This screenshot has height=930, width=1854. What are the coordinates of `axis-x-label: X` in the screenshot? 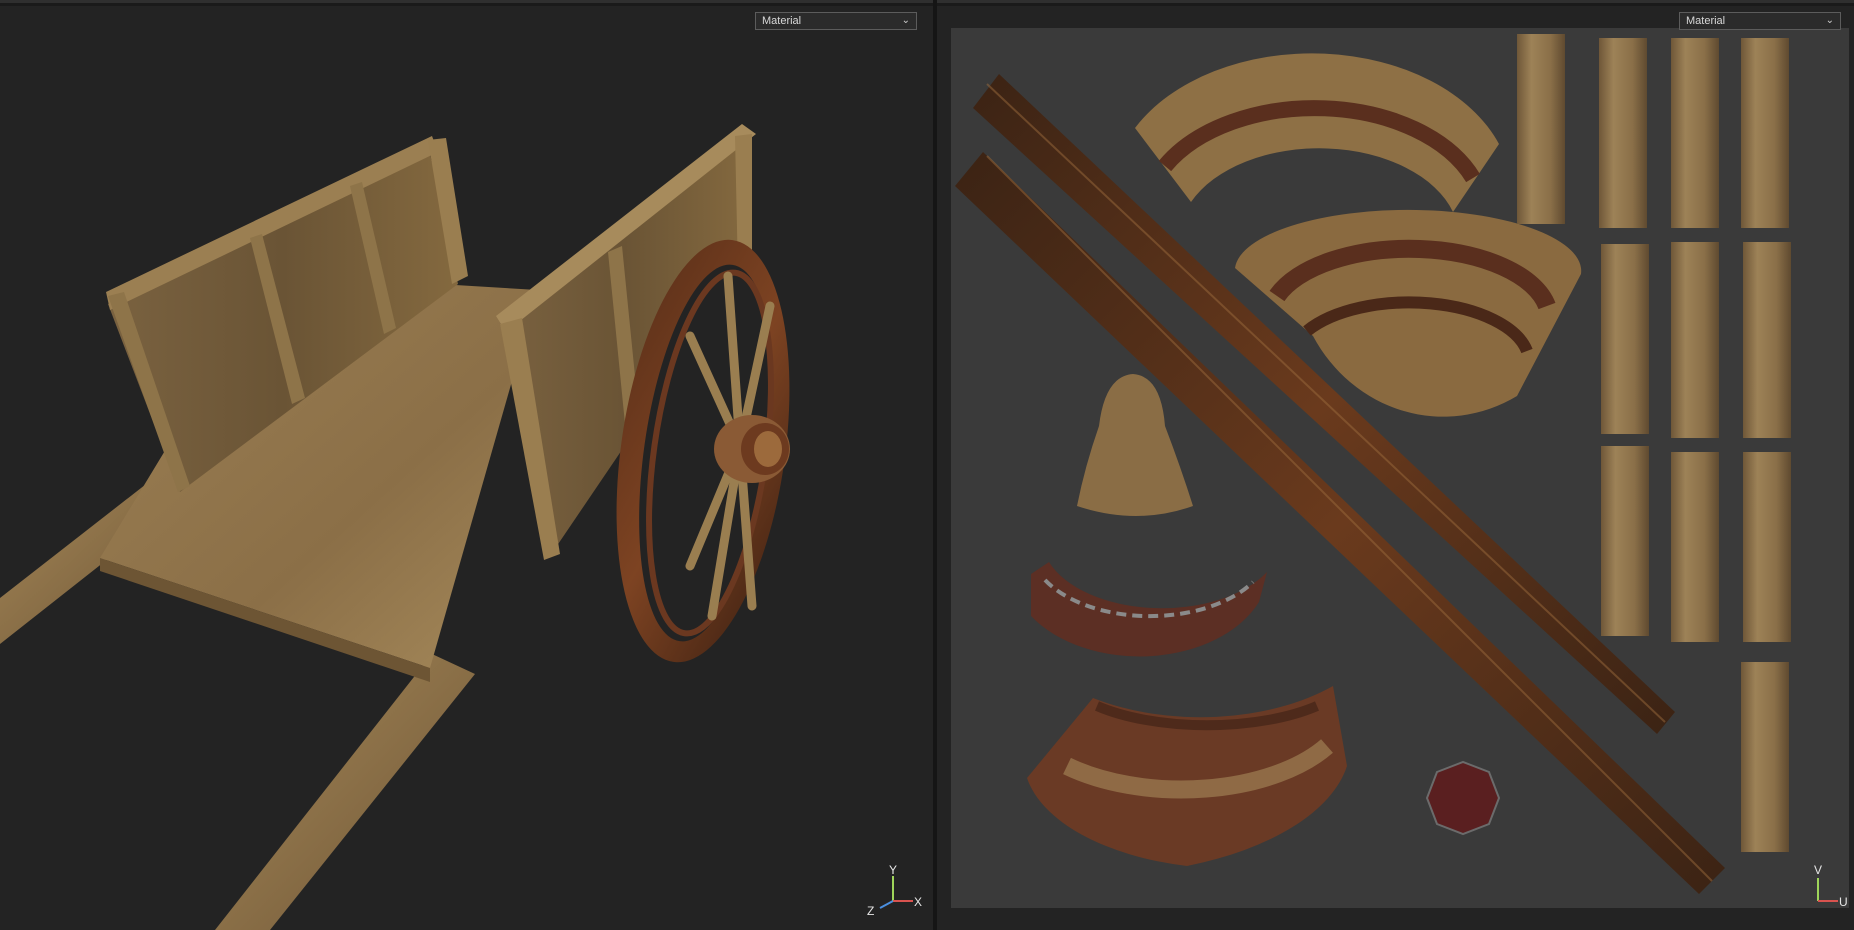 It's located at (918, 902).